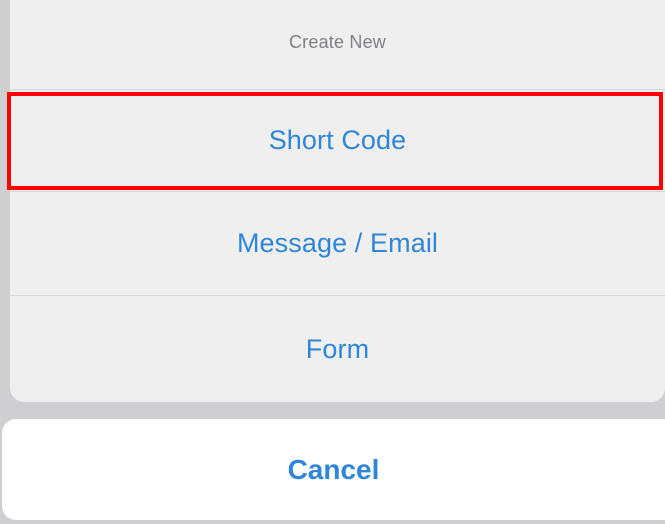 This screenshot has height=524, width=665. I want to click on form-option-label: Form, so click(337, 348).